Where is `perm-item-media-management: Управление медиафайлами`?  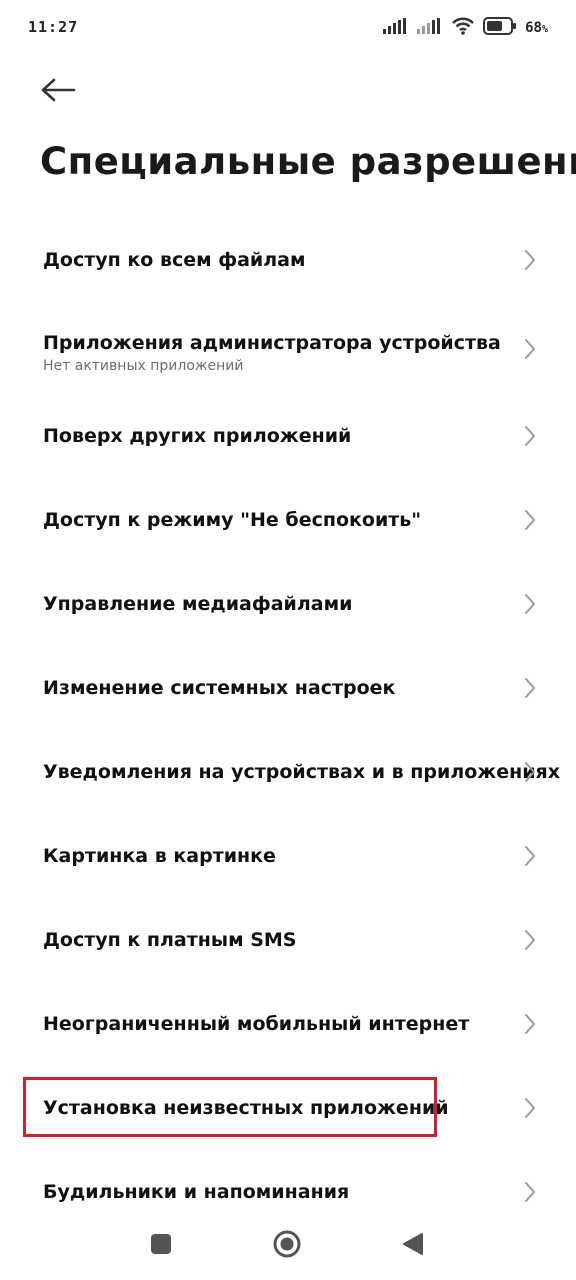 perm-item-media-management: Управление медиафайлами is located at coordinates (288, 604).